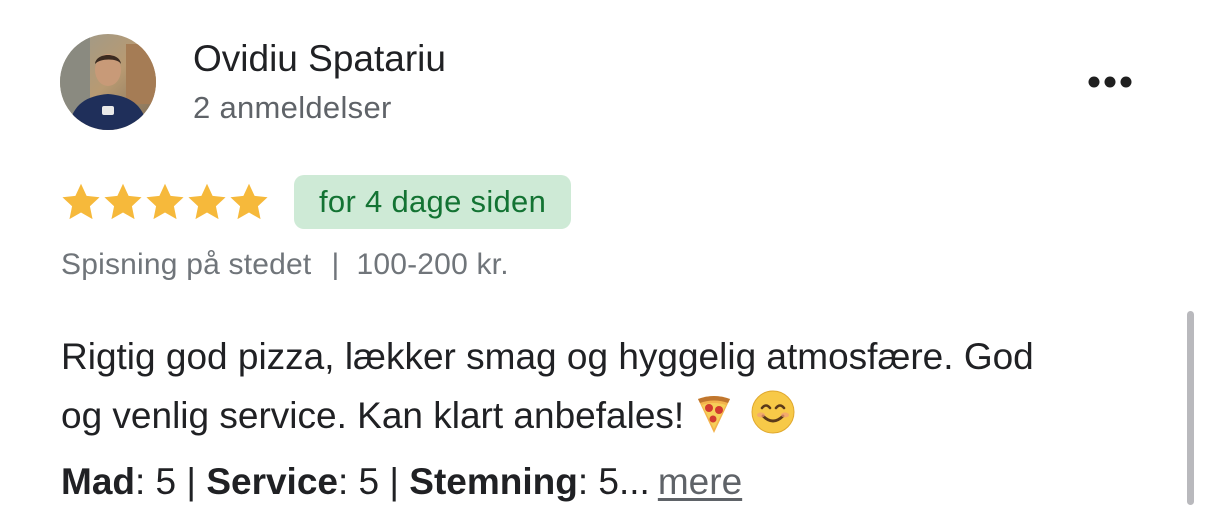 This screenshot has width=1206, height=505. I want to click on star-rating, so click(165, 202).